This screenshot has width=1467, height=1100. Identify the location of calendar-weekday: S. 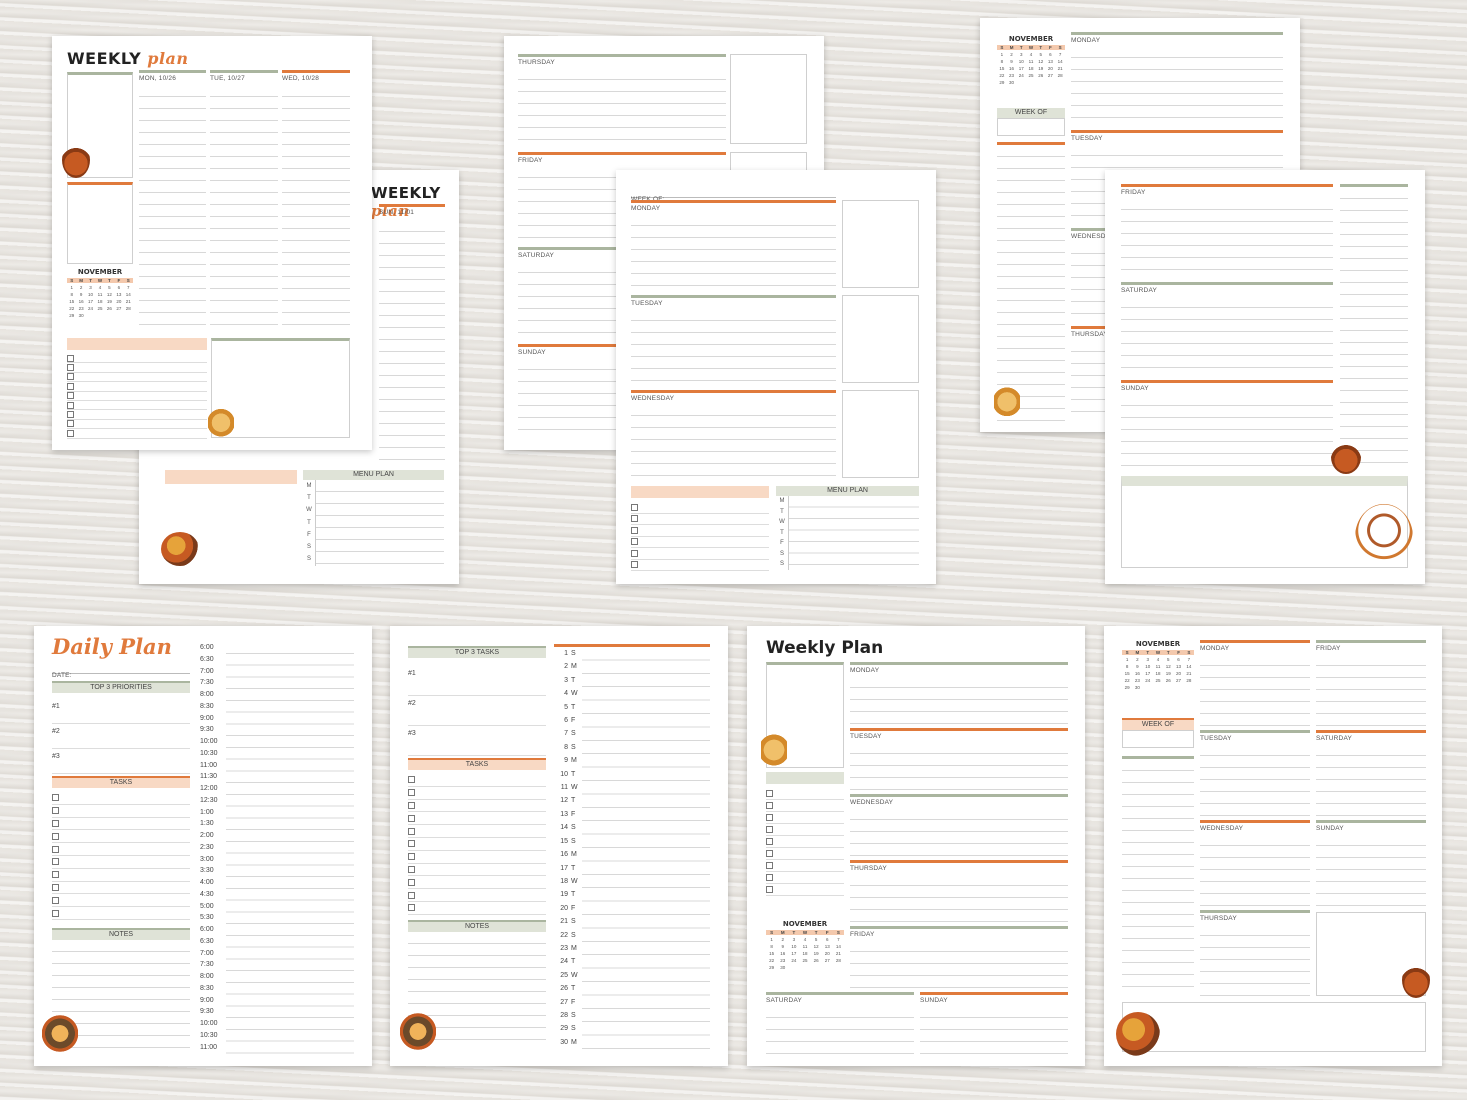
(772, 932).